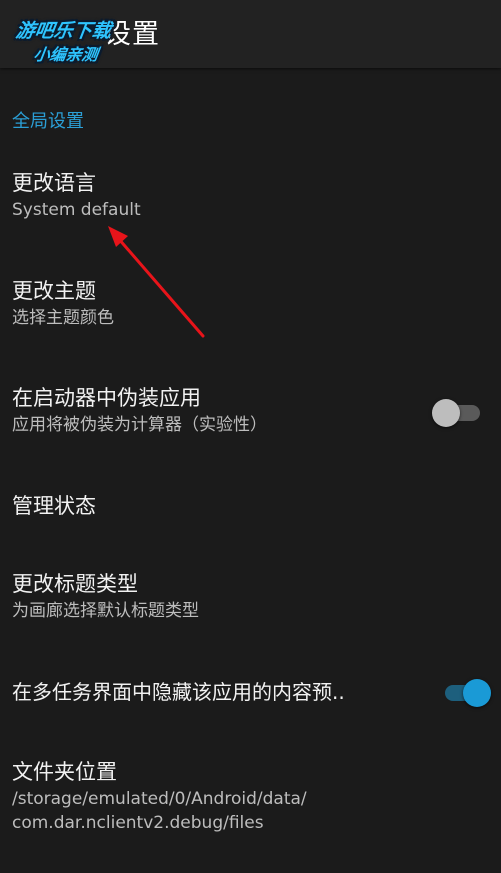  Describe the element at coordinates (63, 31) in the screenshot. I see `watermark-line-1: 游吧乐下载` at that location.